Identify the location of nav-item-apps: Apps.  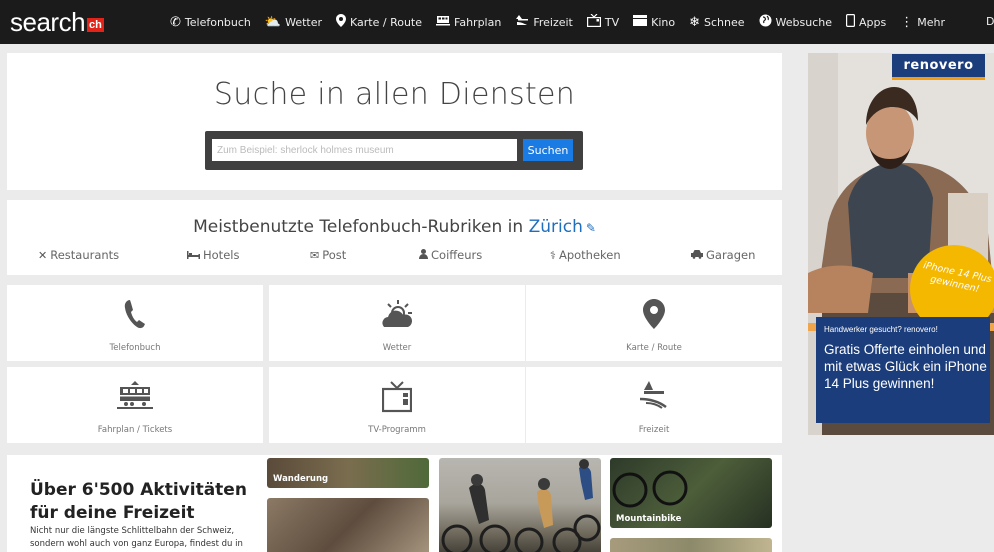
(866, 22).